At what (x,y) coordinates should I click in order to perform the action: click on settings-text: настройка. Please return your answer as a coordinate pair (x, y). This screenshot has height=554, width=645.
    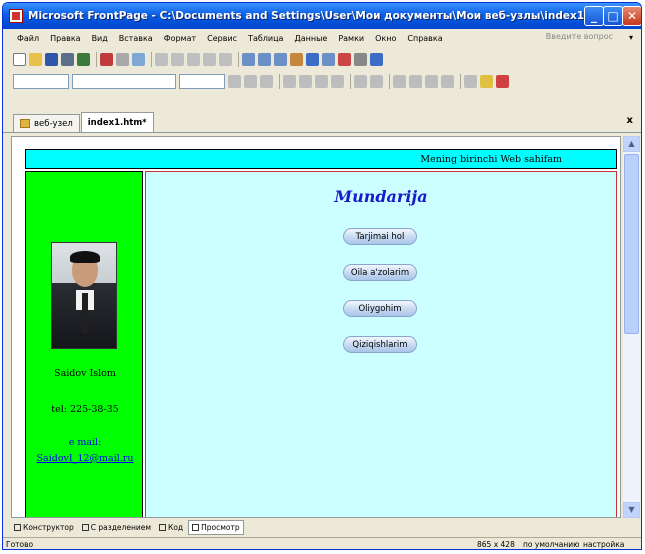
    Looking at the image, I should click on (603, 543).